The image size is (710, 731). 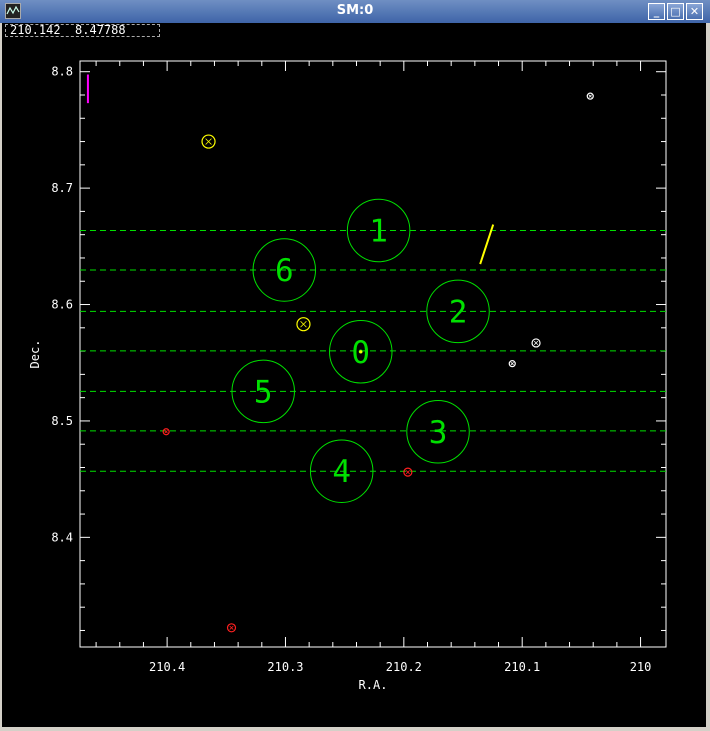 I want to click on x-axis-label: R.A., so click(x=373, y=685).